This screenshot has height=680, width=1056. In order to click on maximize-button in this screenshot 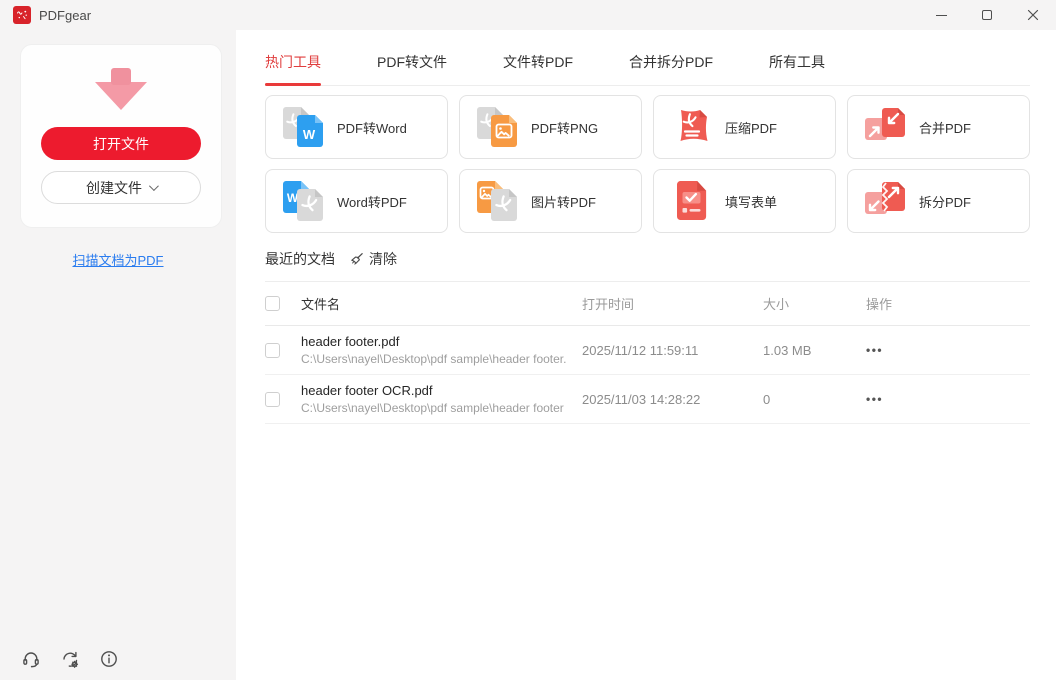, I will do `click(987, 15)`.